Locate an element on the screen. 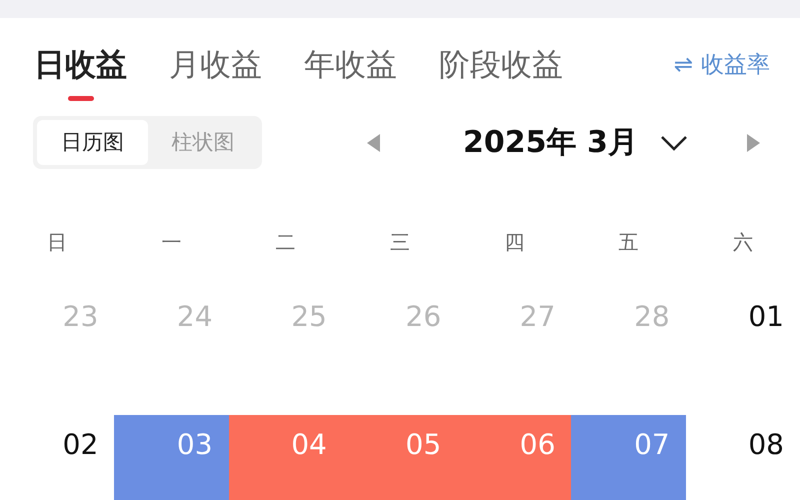  calendar-day: 27 is located at coordinates (514, 351).